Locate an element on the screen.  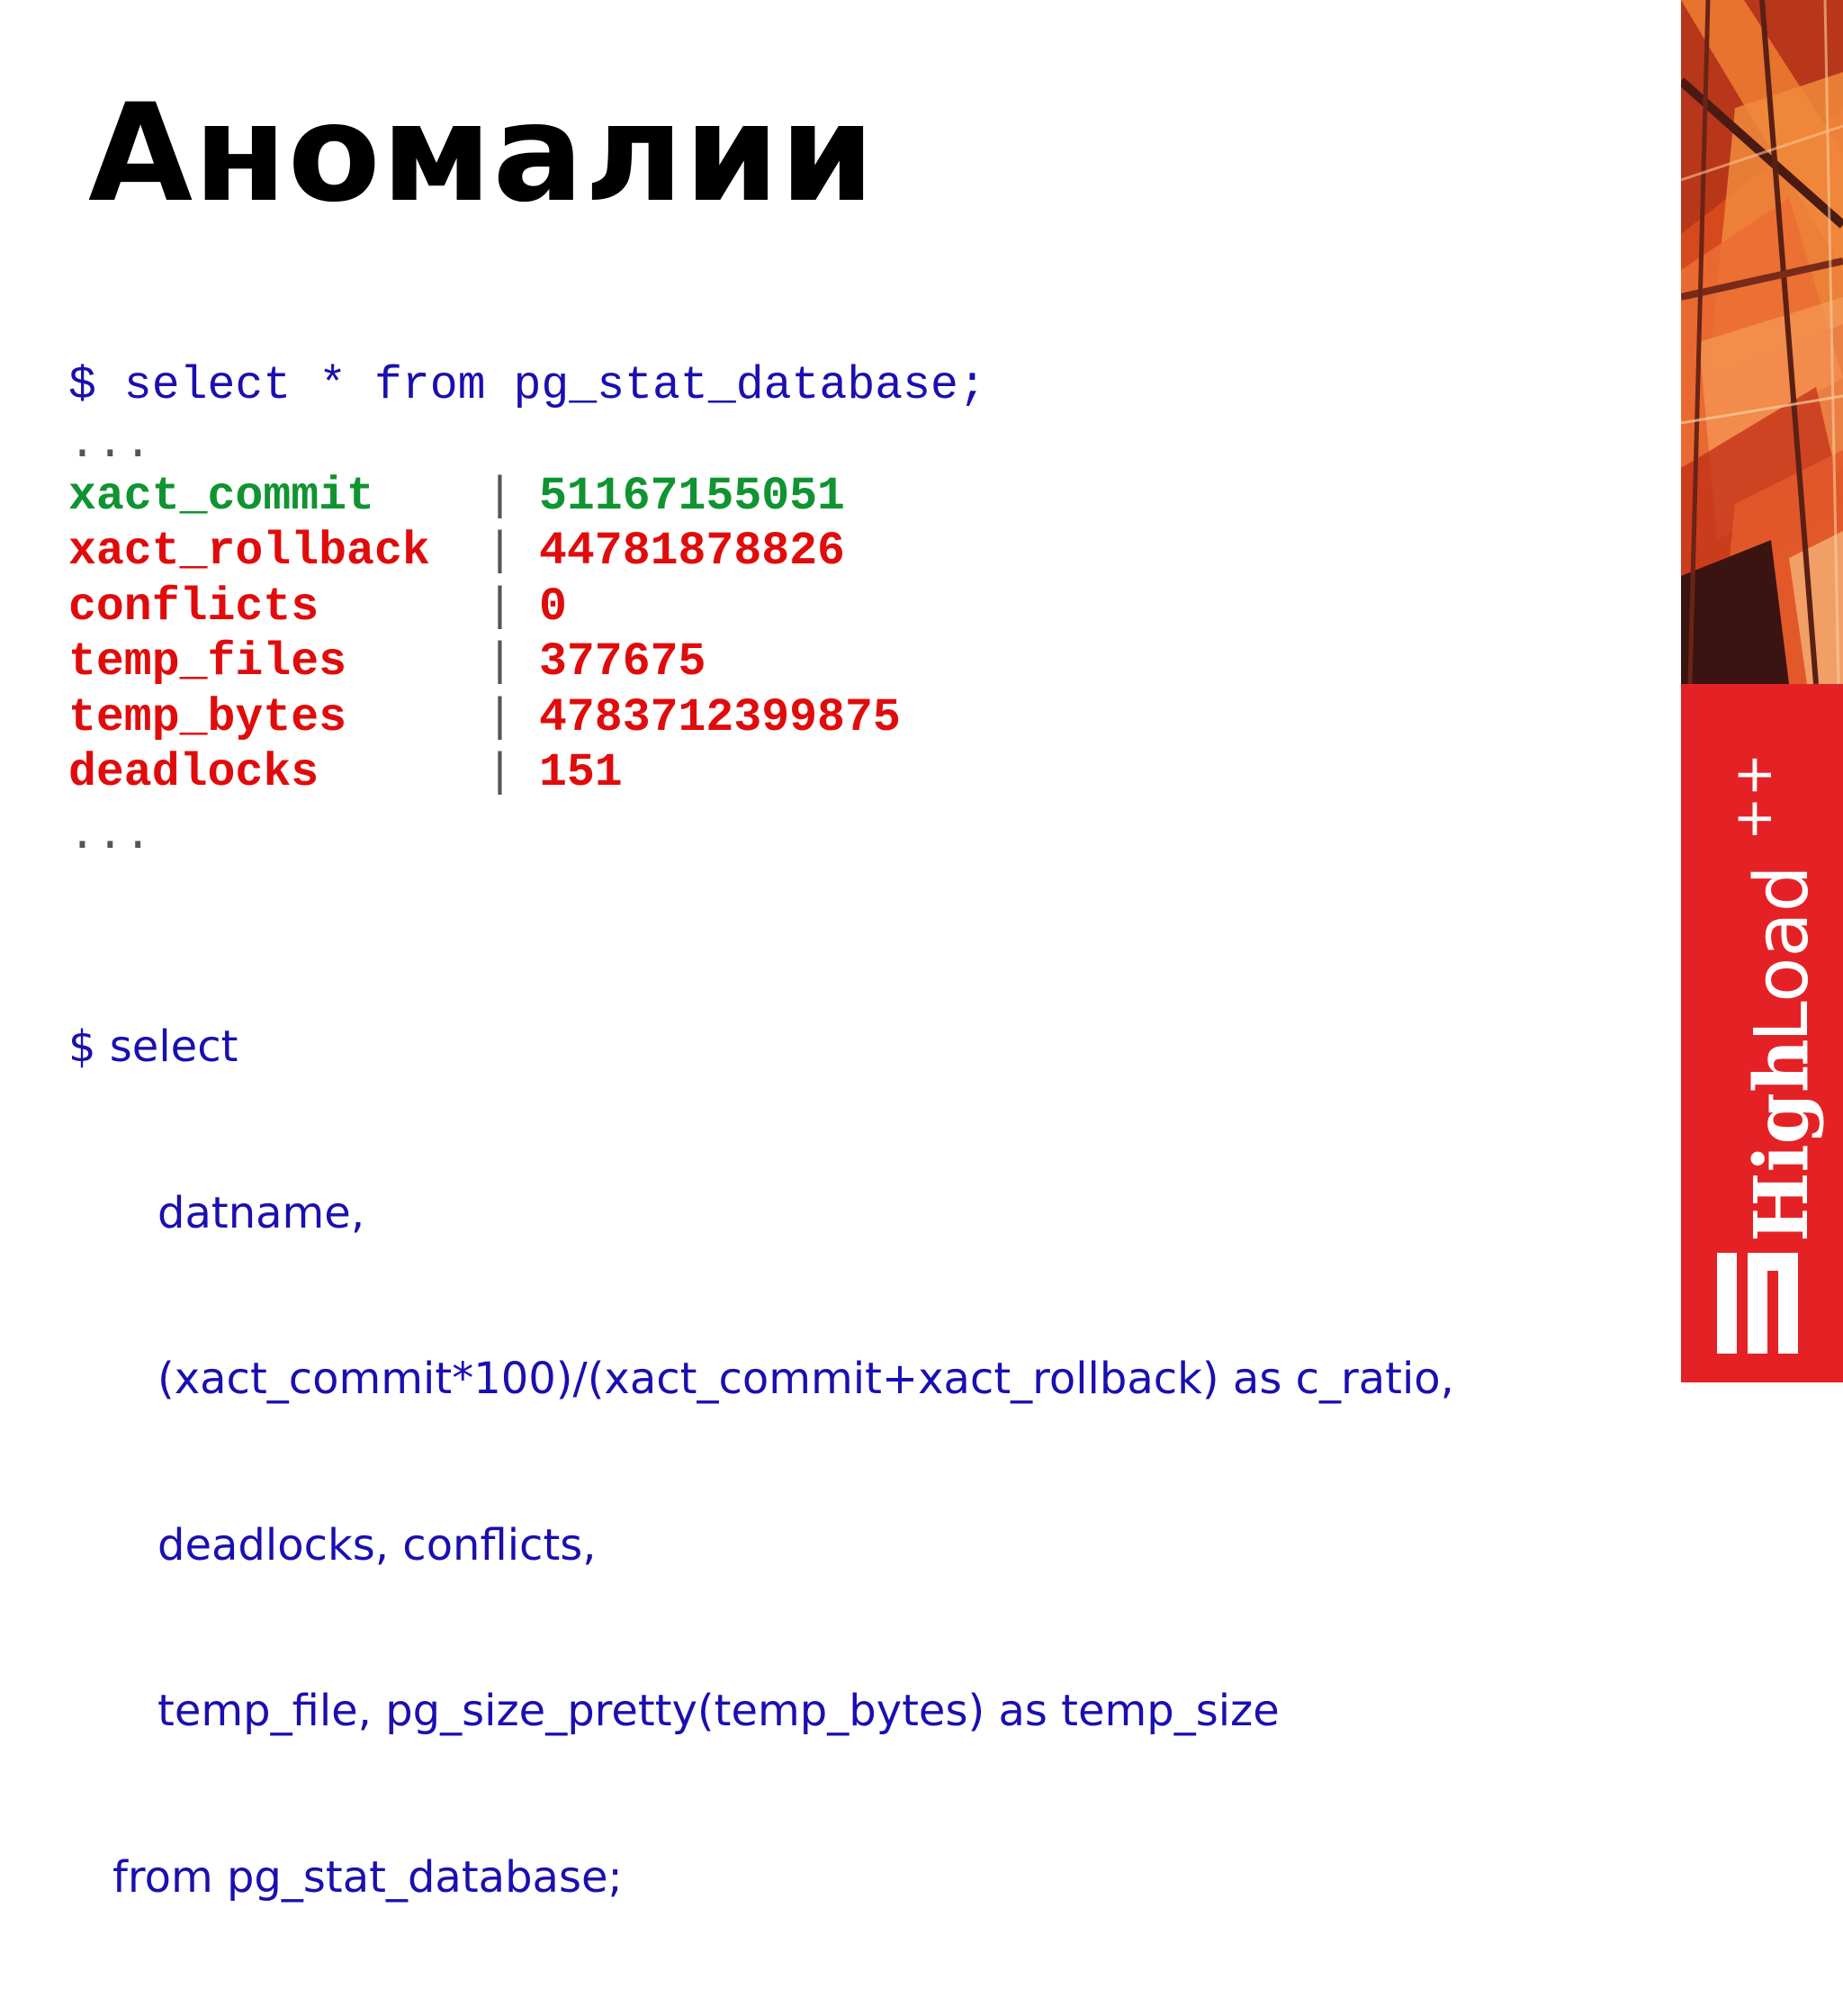
stat-value: 377675 is located at coordinates (622, 663).